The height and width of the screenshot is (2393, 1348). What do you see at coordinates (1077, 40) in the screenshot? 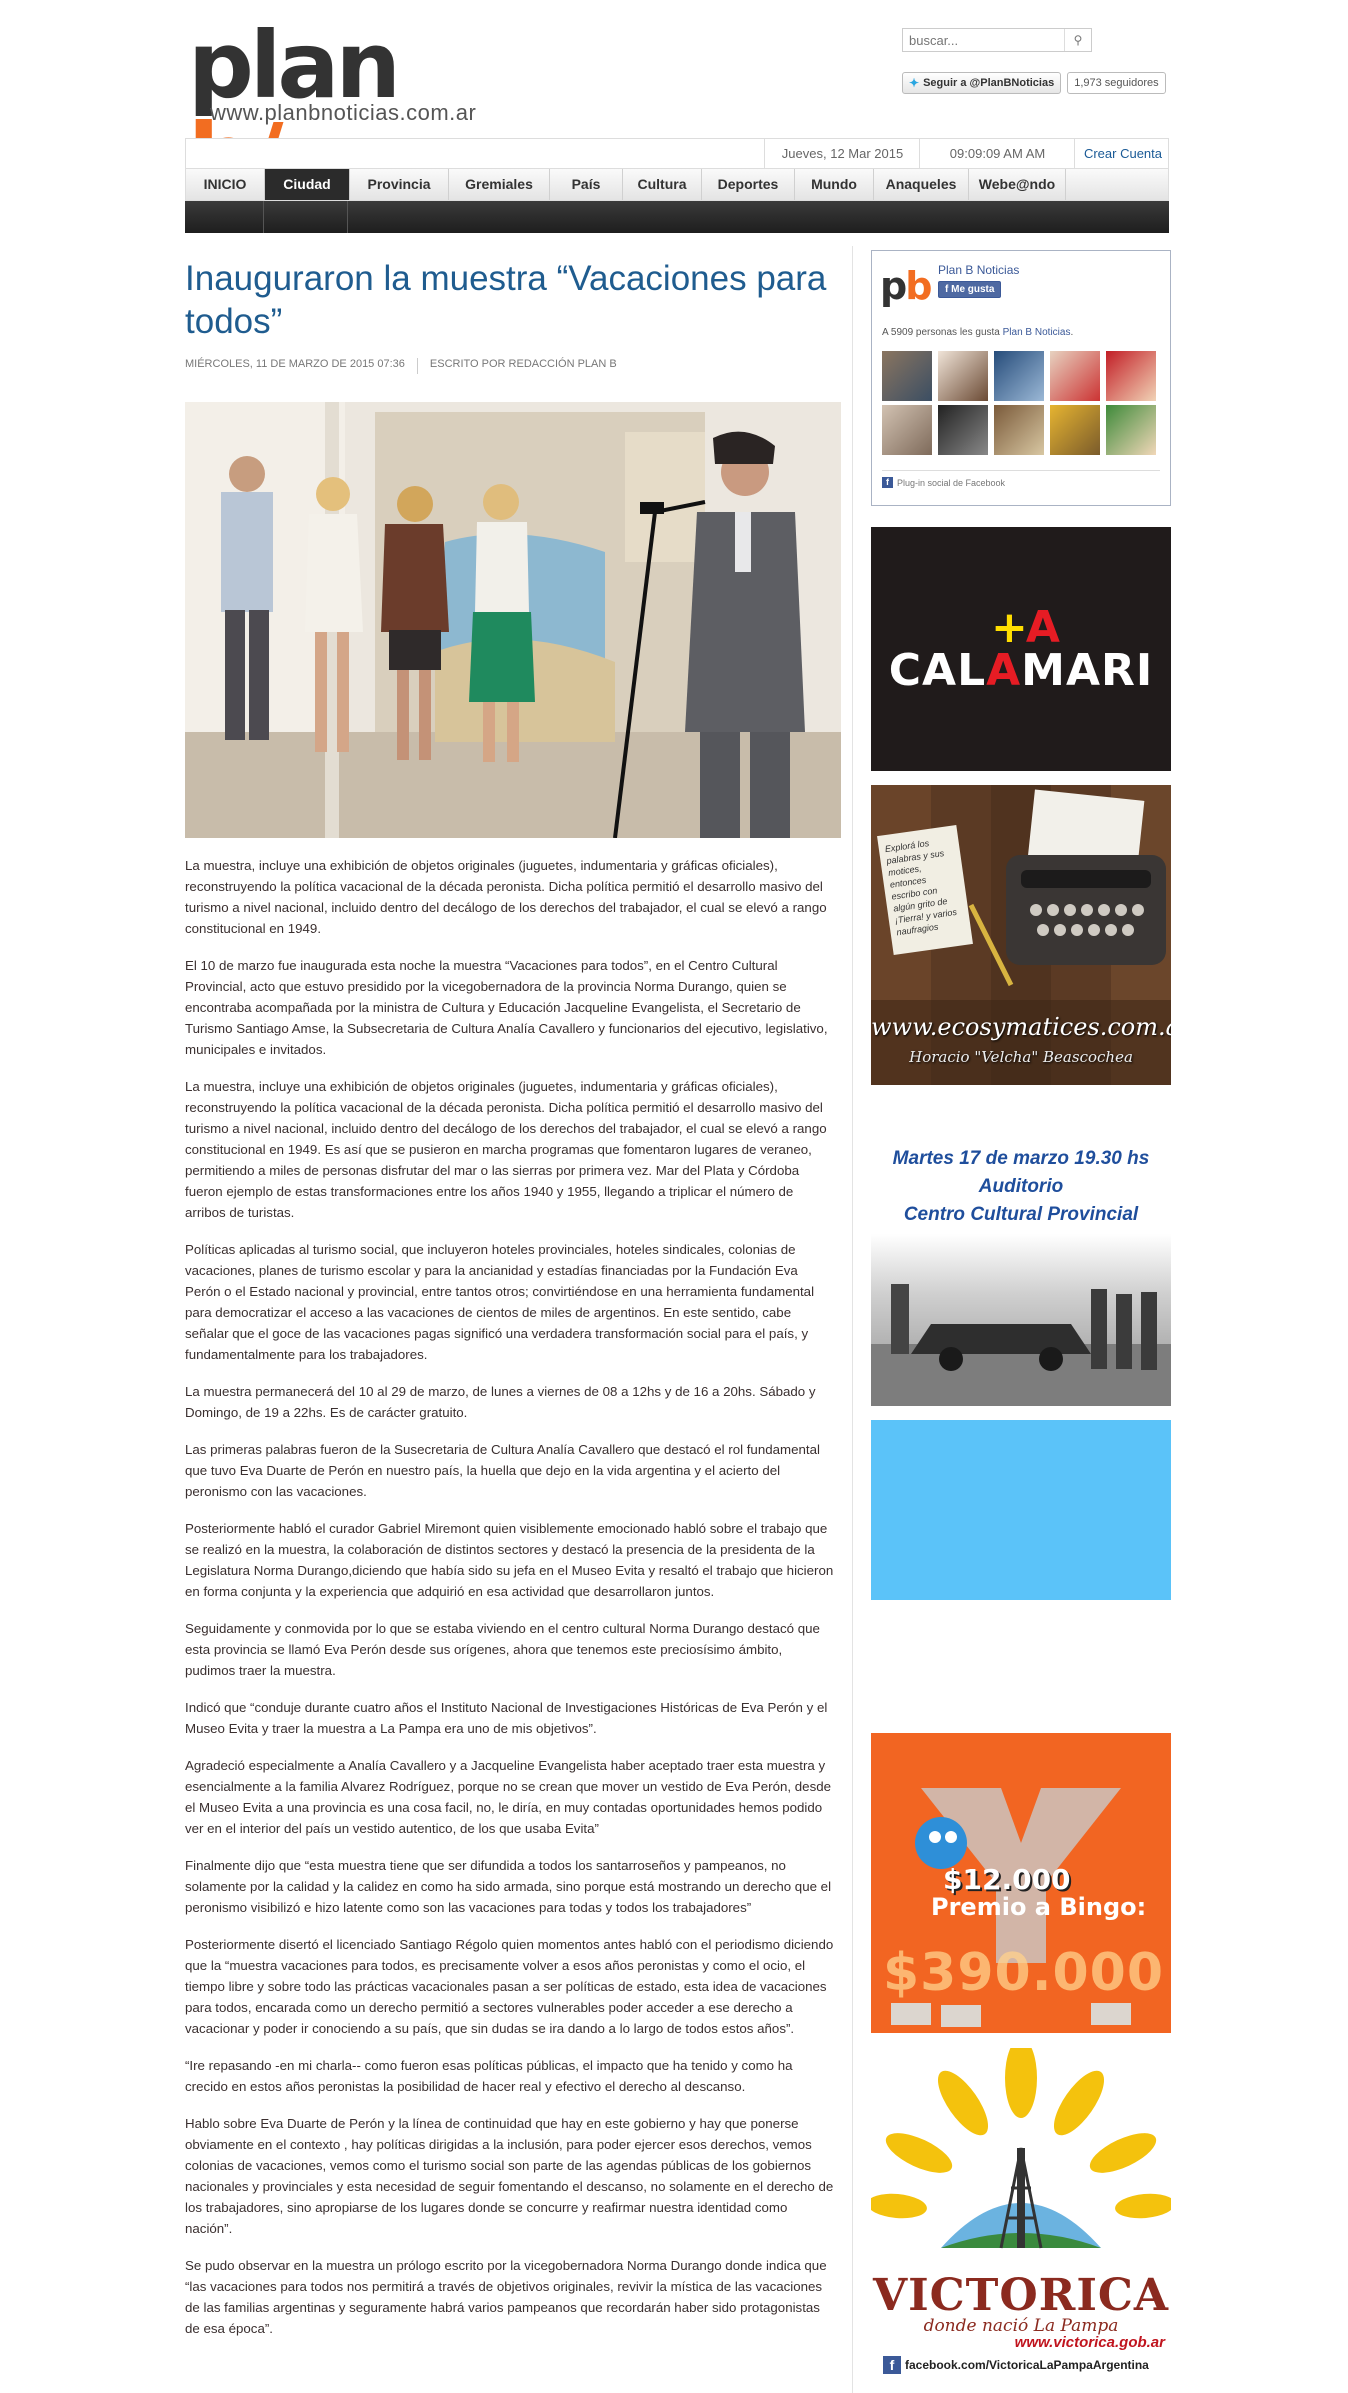
I see `search-icon: ⚲` at bounding box center [1077, 40].